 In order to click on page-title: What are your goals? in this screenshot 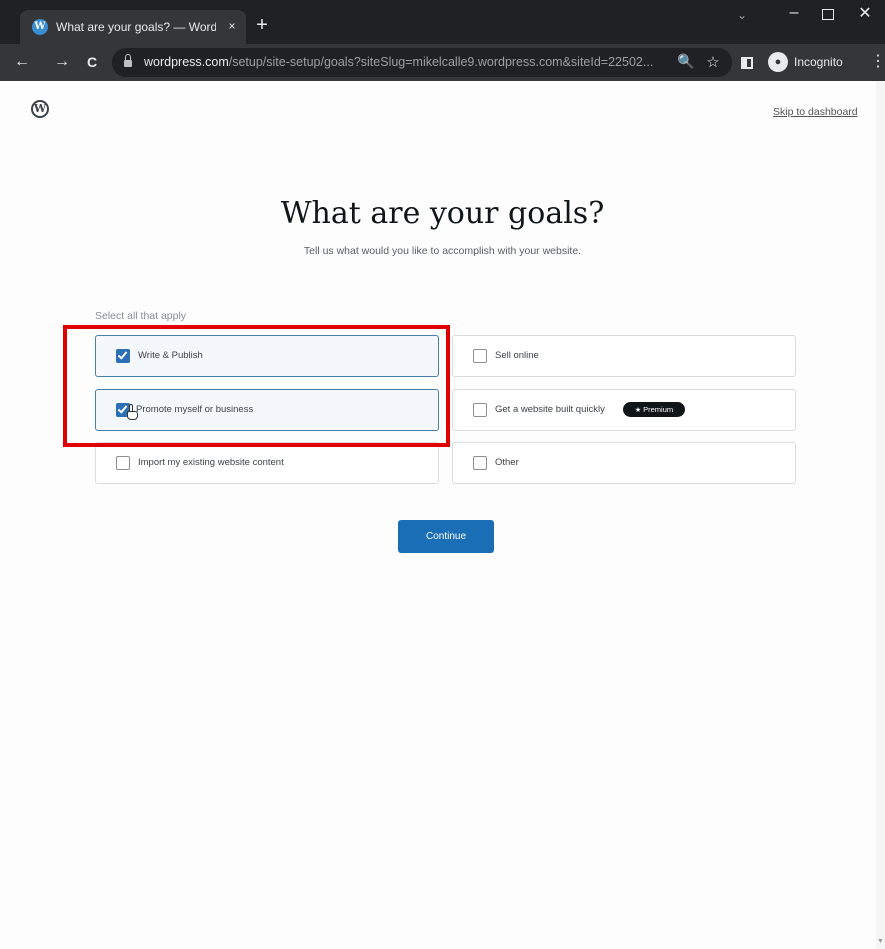, I will do `click(442, 213)`.